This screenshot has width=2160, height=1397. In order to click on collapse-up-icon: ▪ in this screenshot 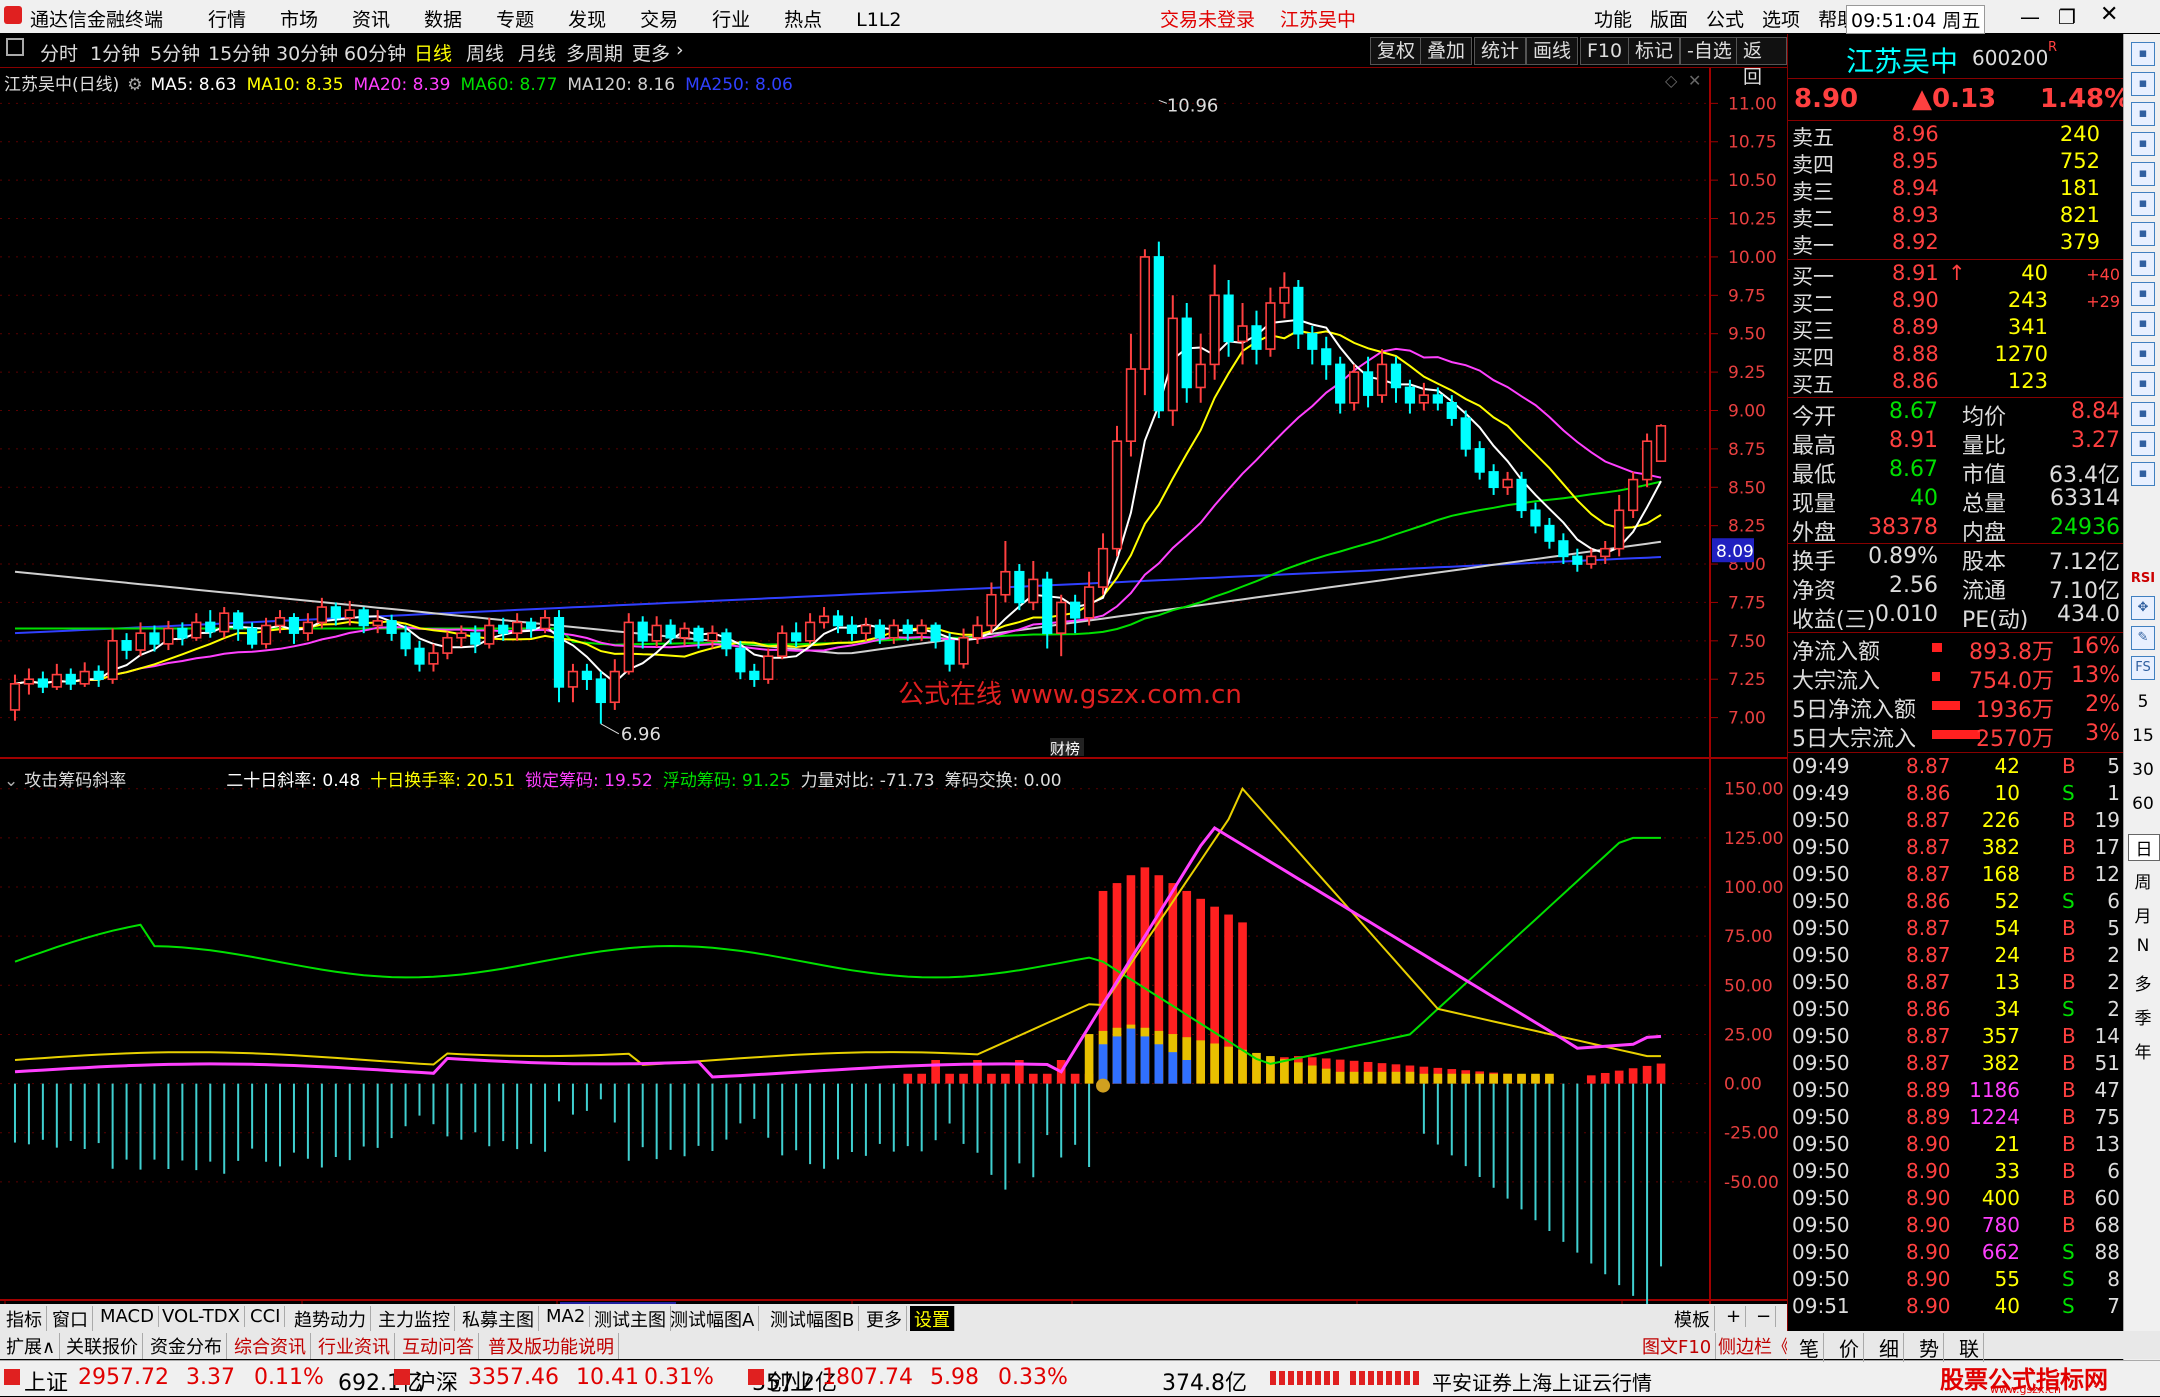, I will do `click(2143, 54)`.